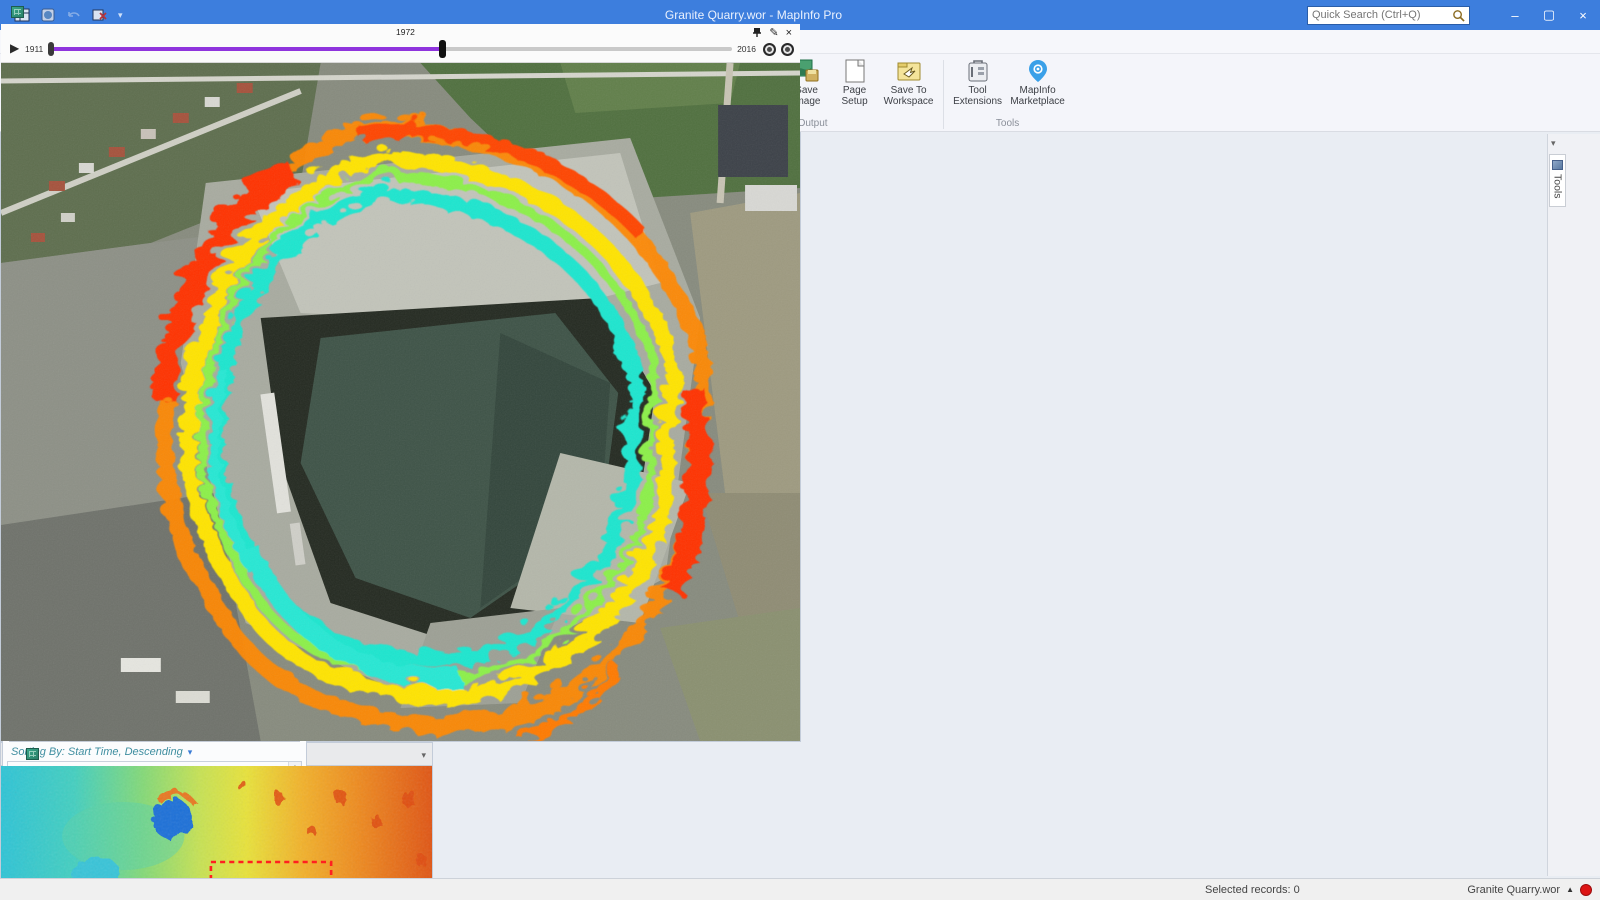 The image size is (1600, 900). What do you see at coordinates (120, 15) in the screenshot?
I see `qat-caret-icon: ▾` at bounding box center [120, 15].